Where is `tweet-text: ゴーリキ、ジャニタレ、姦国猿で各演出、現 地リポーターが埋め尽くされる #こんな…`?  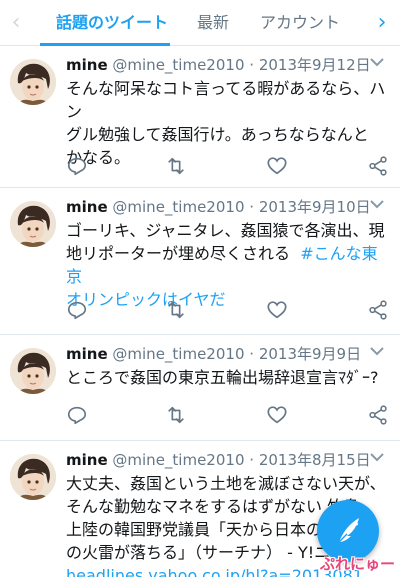 tweet-text: ゴーリキ、ジャニタレ、姦国猿で各演出、現 地リポーターが埋め尽くされる #こんな… is located at coordinates (229, 265).